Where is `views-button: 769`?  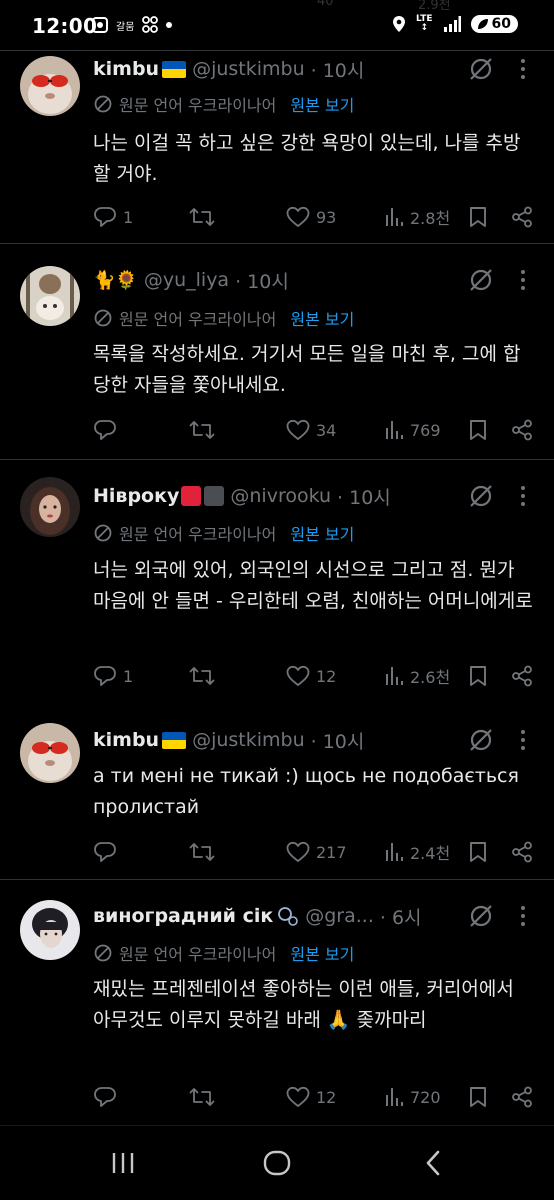 views-button: 769 is located at coordinates (412, 430).